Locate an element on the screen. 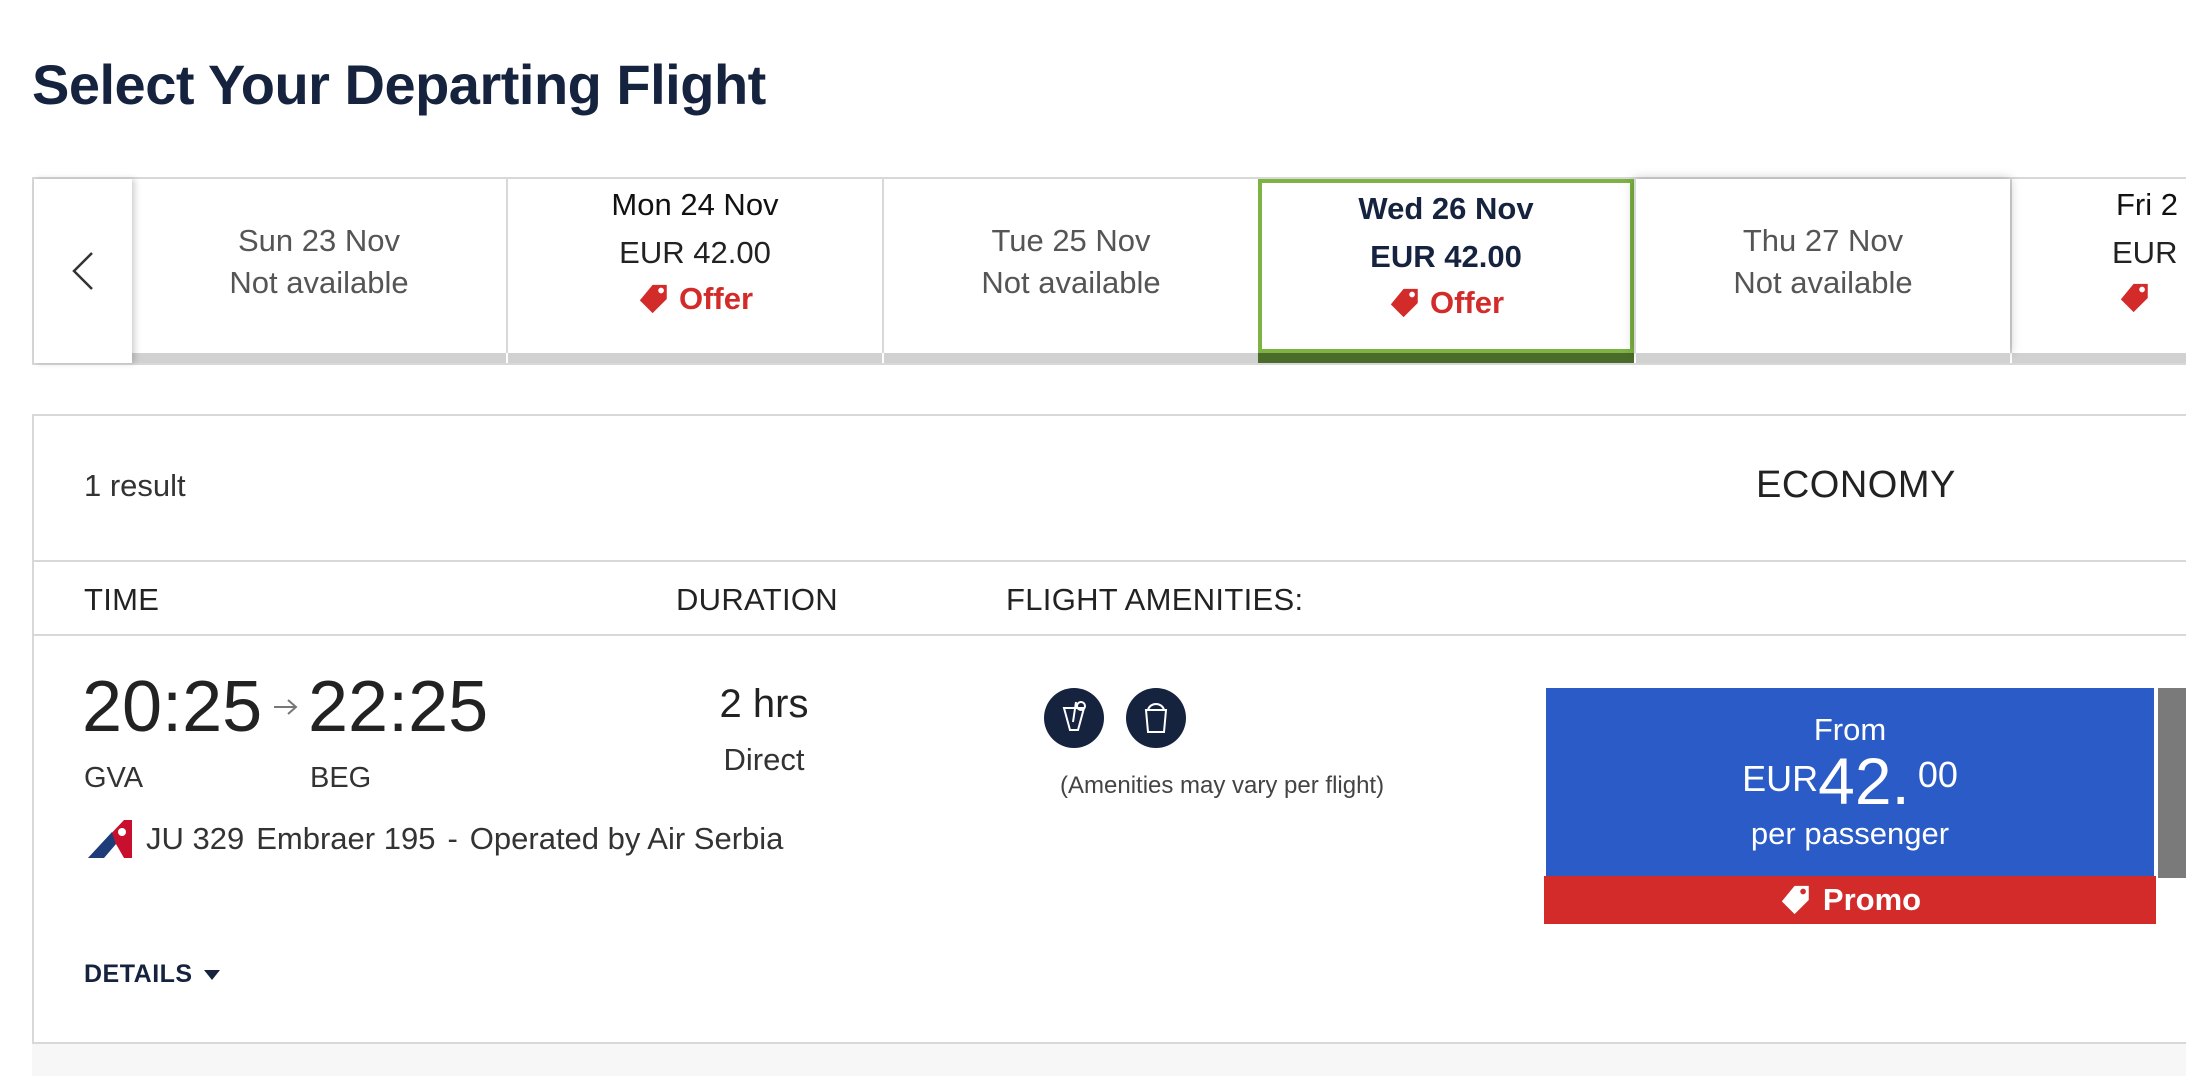  next-fare-column-button is located at coordinates (2172, 783).